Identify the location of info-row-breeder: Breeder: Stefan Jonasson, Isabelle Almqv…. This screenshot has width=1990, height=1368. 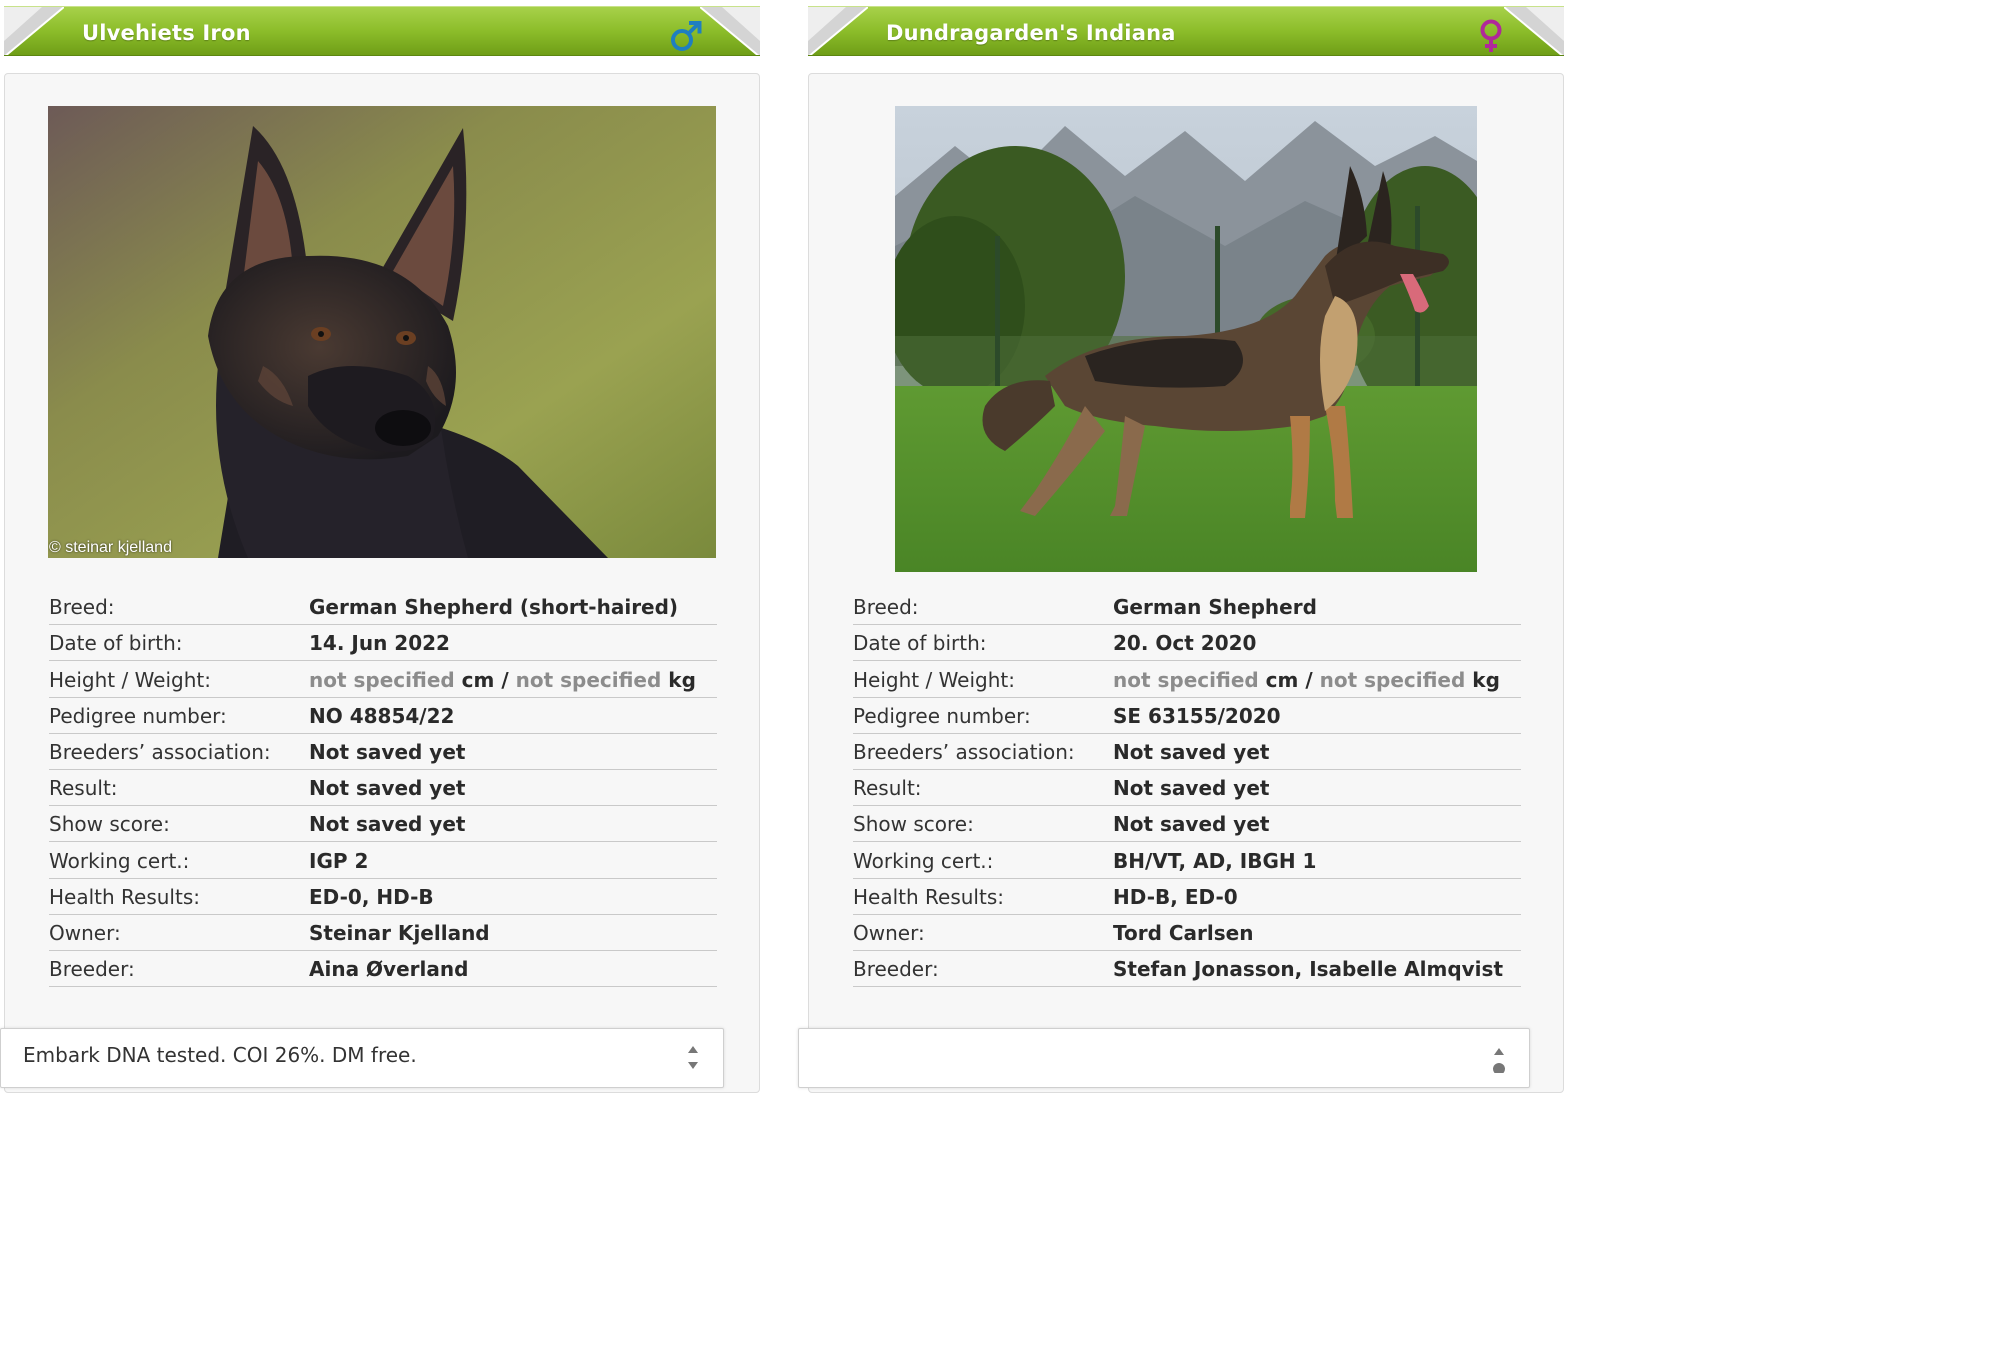
(1187, 969).